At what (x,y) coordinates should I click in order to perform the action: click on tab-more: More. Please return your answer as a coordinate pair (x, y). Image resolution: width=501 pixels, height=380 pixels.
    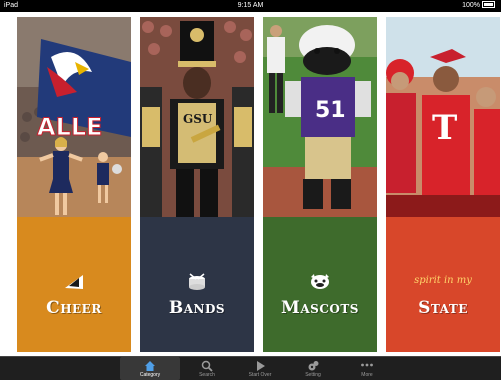
    Looking at the image, I should click on (367, 368).